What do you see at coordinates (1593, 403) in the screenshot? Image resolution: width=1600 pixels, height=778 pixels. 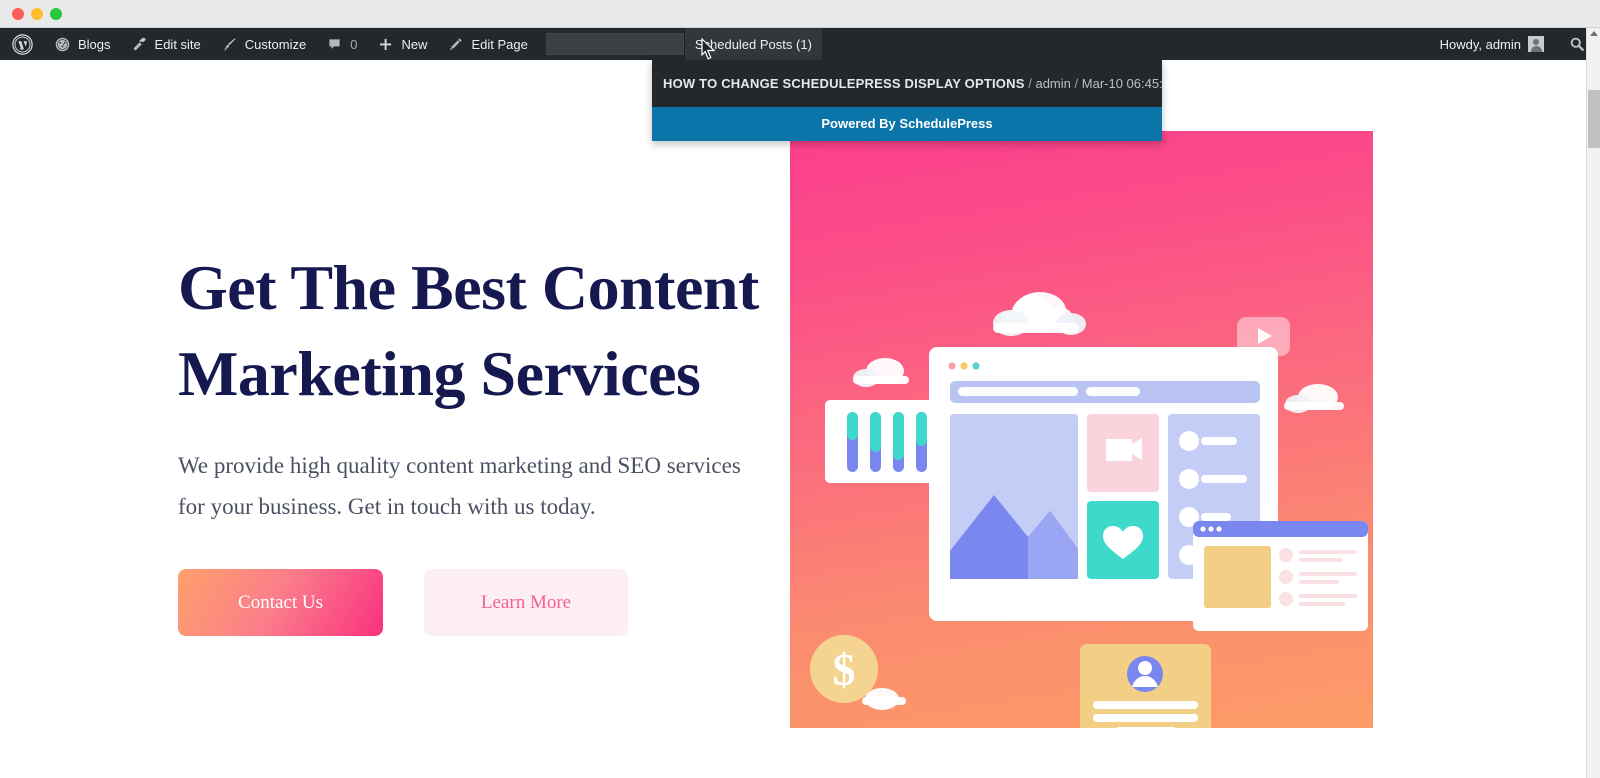 I see `page-scrollbar` at bounding box center [1593, 403].